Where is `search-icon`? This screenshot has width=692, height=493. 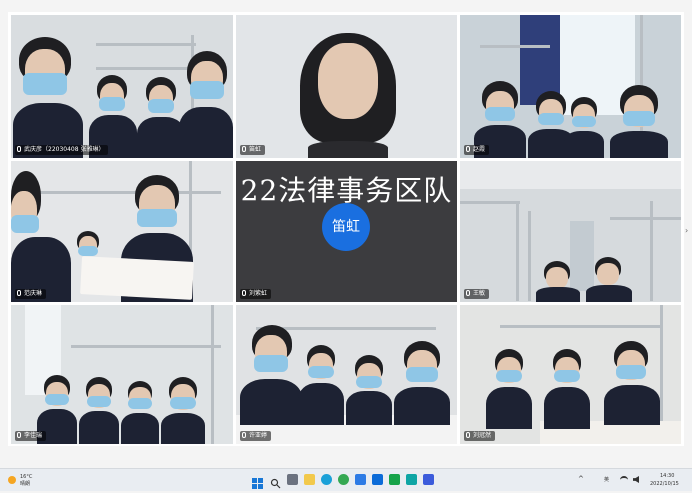
search-icon is located at coordinates (275, 481).